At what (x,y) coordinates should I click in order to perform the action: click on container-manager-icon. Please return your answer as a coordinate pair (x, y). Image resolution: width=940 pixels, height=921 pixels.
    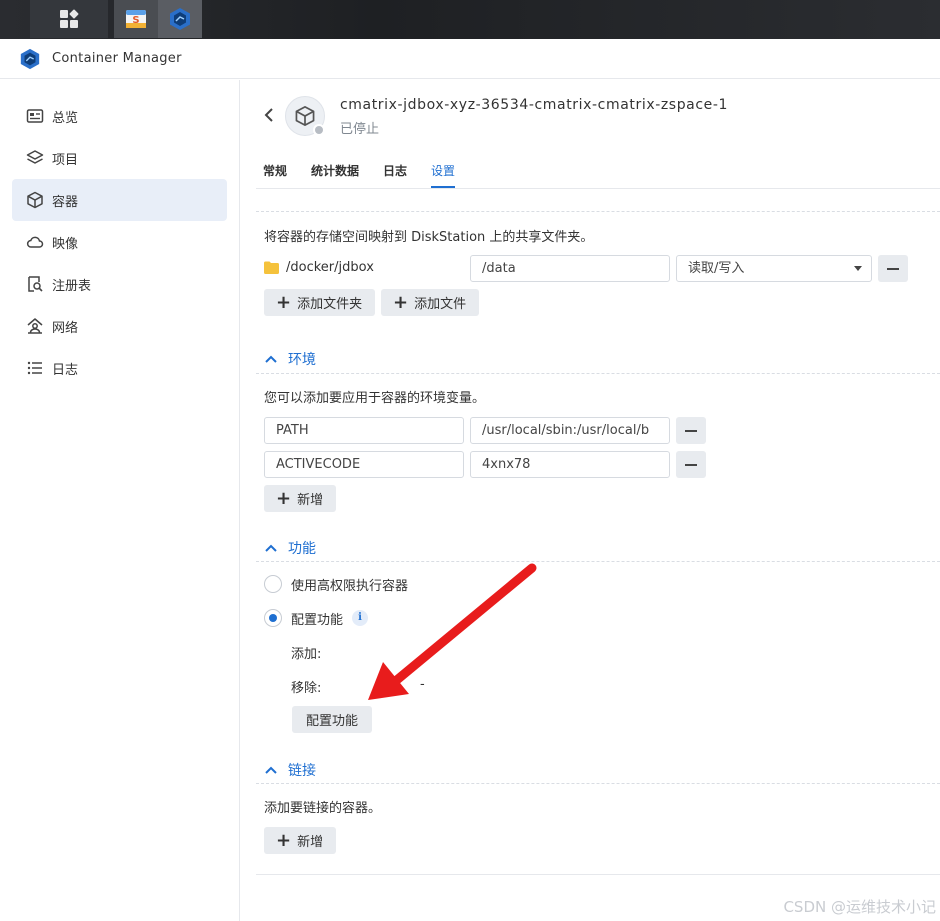
    Looking at the image, I should click on (180, 19).